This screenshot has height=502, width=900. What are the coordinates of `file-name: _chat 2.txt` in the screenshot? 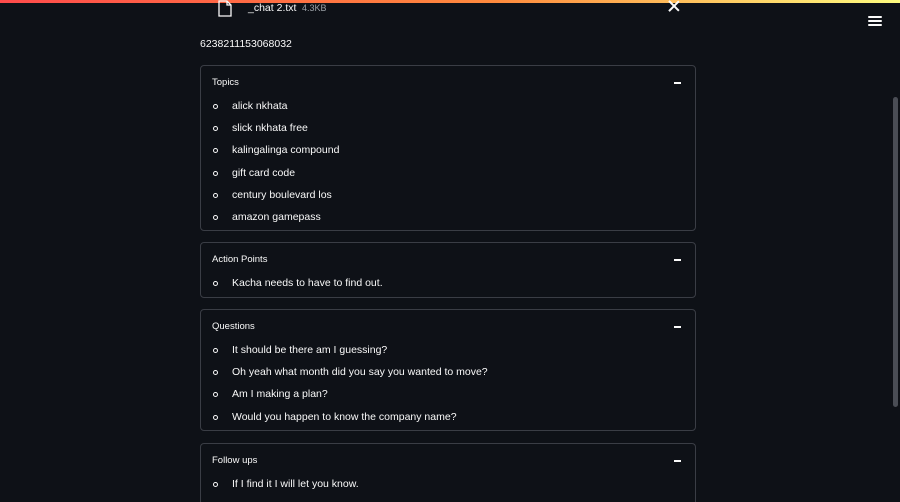 It's located at (272, 8).